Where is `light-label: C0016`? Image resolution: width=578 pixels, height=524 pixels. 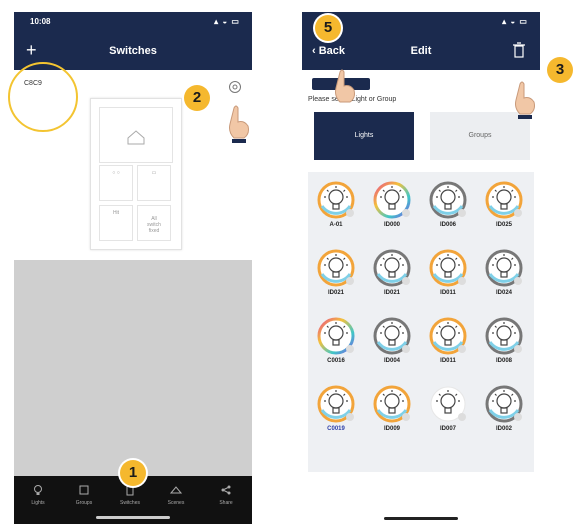
light-label: C0016 is located at coordinates (336, 361).